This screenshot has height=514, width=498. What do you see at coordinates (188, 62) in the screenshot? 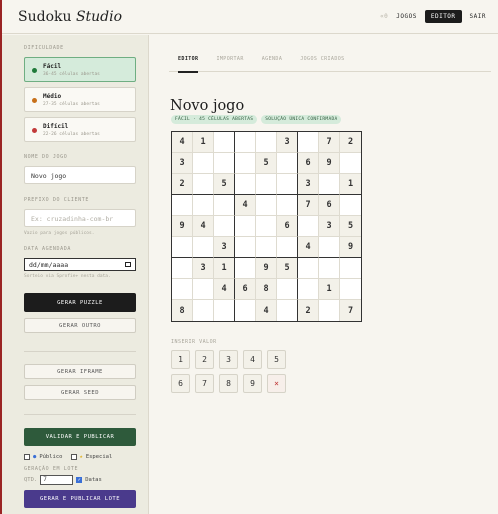
I see `tab-editor: EDITOR` at bounding box center [188, 62].